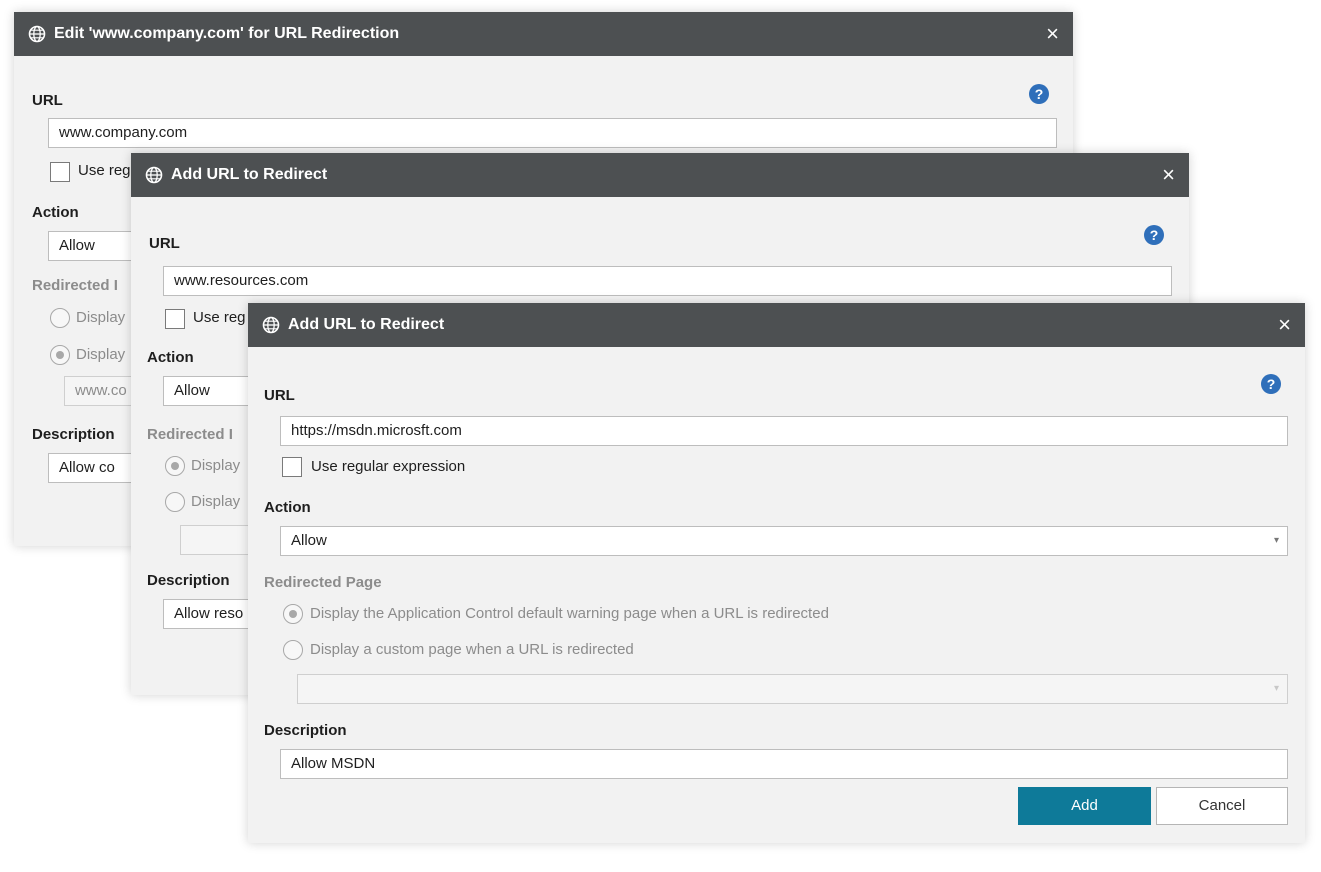 Image resolution: width=1321 pixels, height=872 pixels. What do you see at coordinates (1222, 806) in the screenshot?
I see `cancel-button: Cancel` at bounding box center [1222, 806].